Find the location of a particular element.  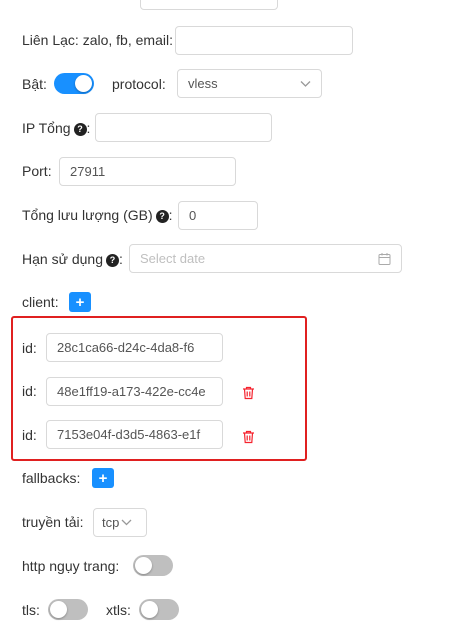

transport-label: truyền tải: is located at coordinates (53, 522).